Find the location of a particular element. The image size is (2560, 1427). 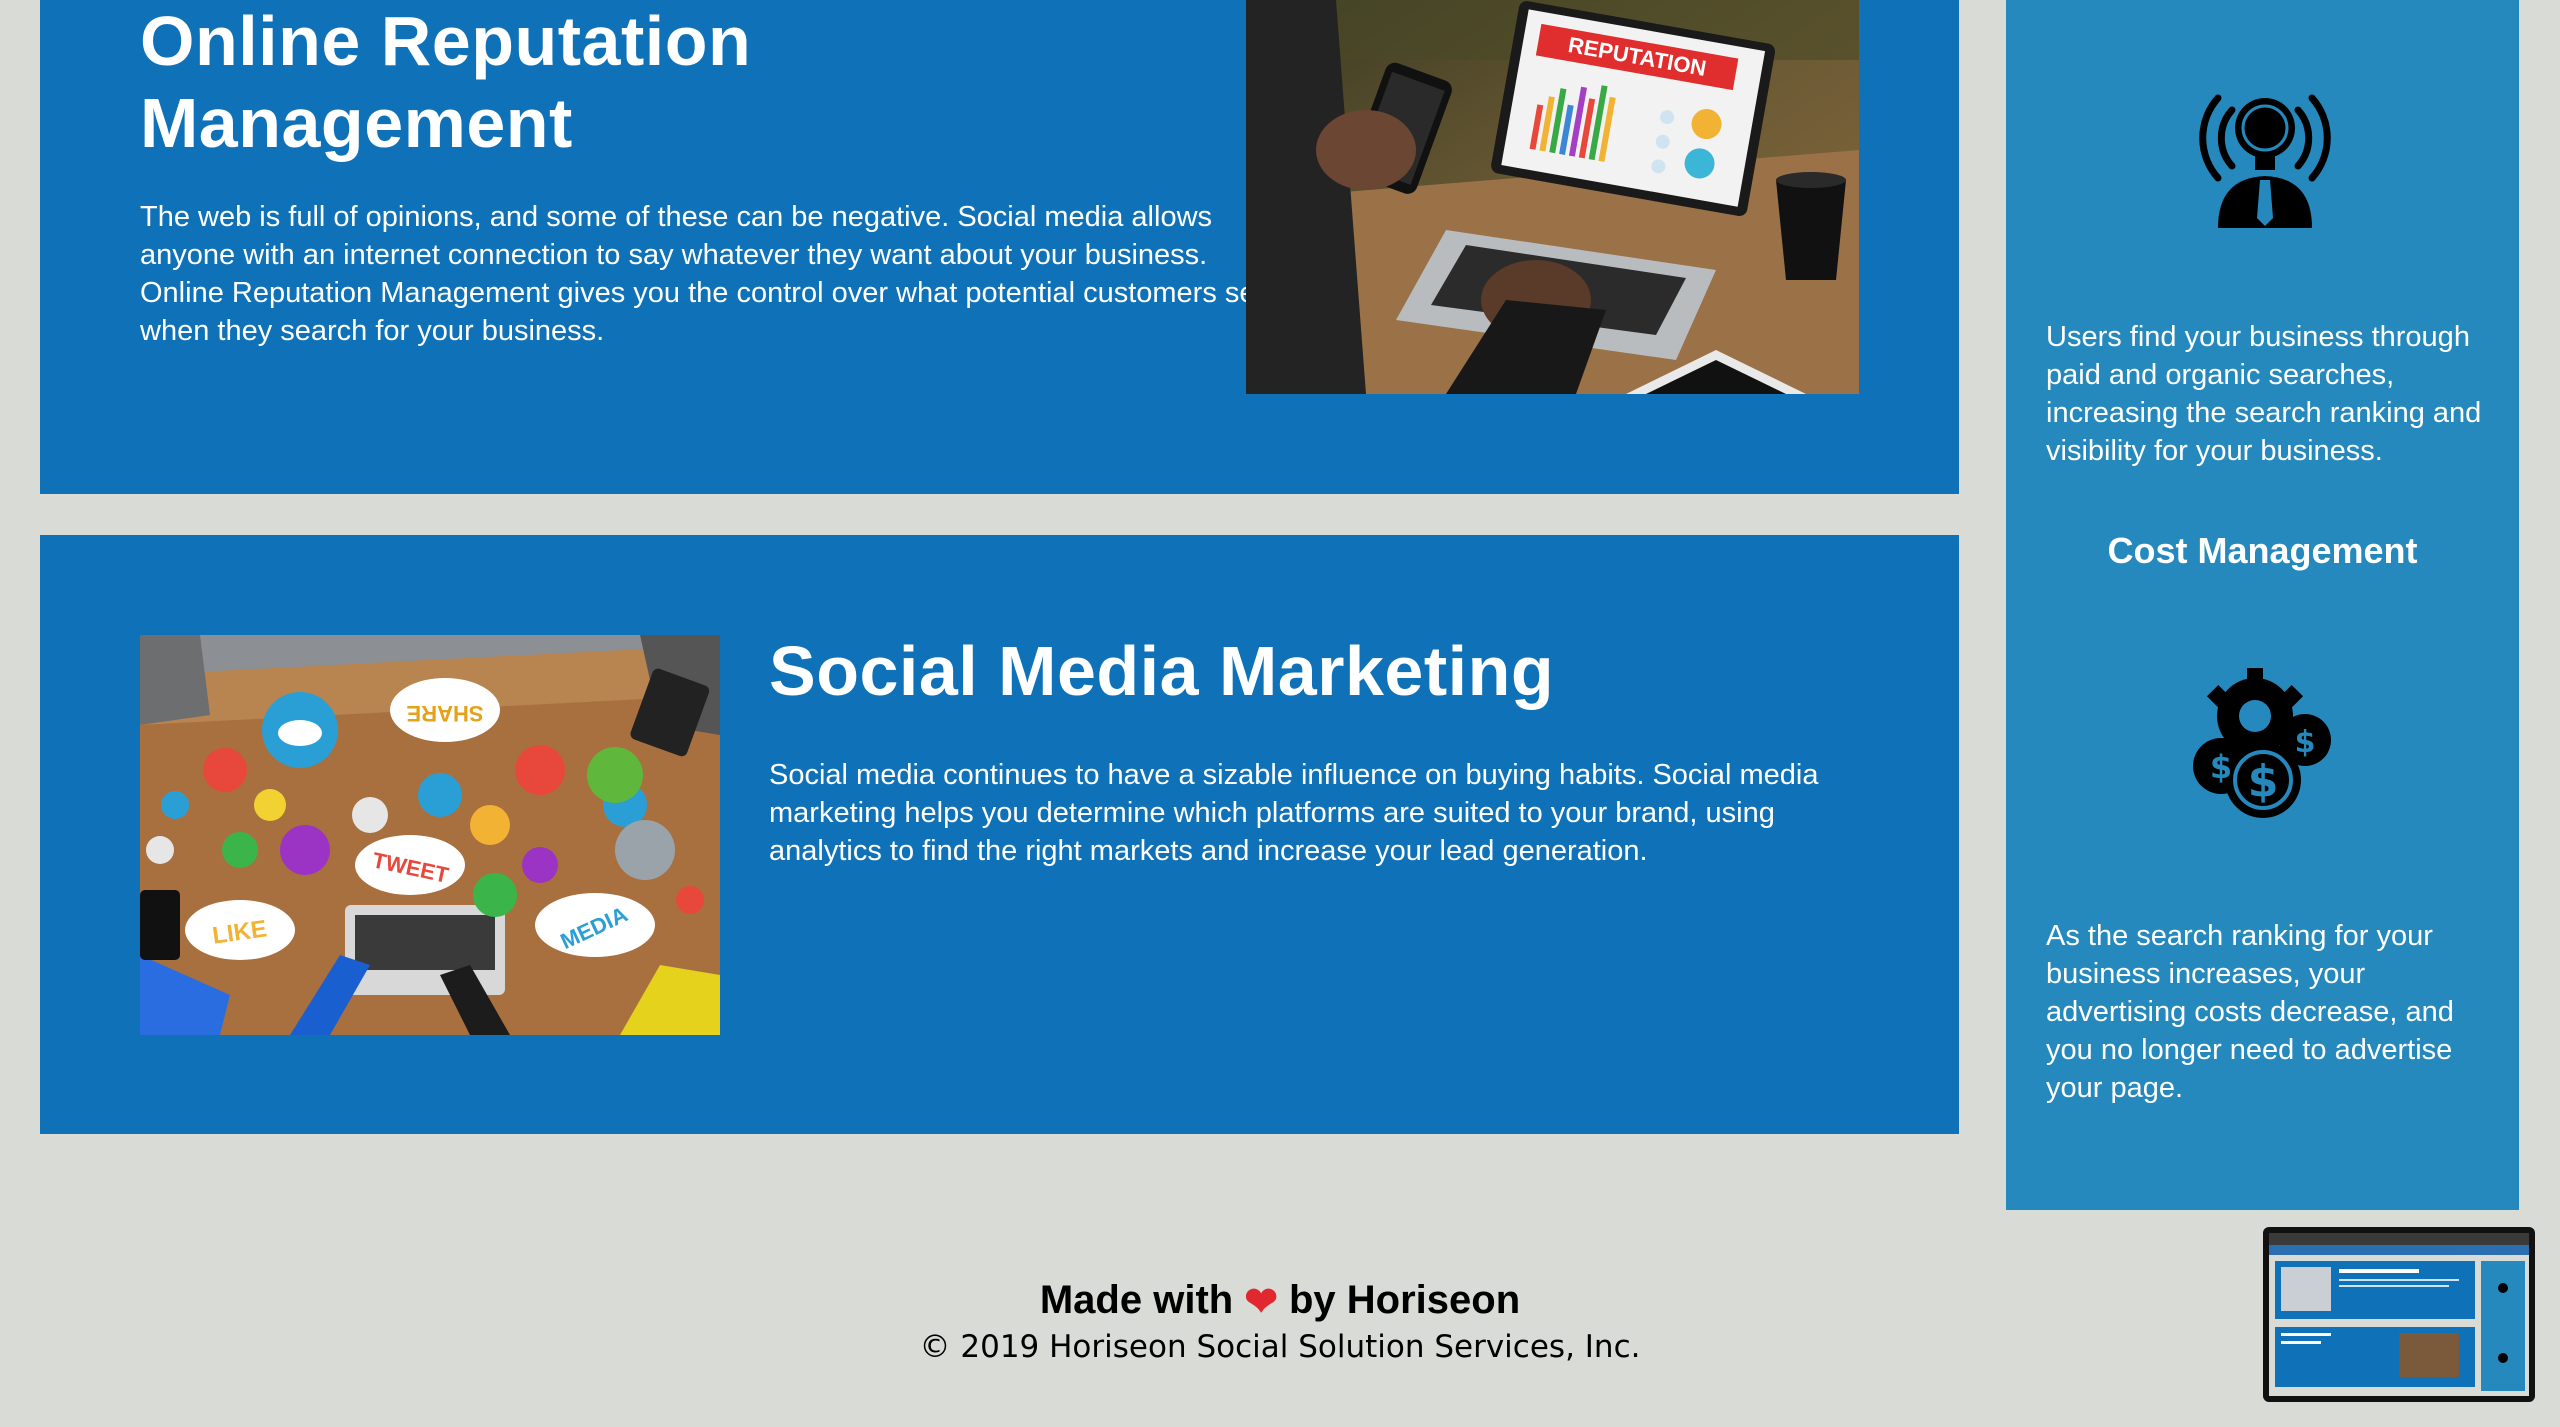

footer-credit: Made with ❤ by Horiseon is located at coordinates (1280, 1301).